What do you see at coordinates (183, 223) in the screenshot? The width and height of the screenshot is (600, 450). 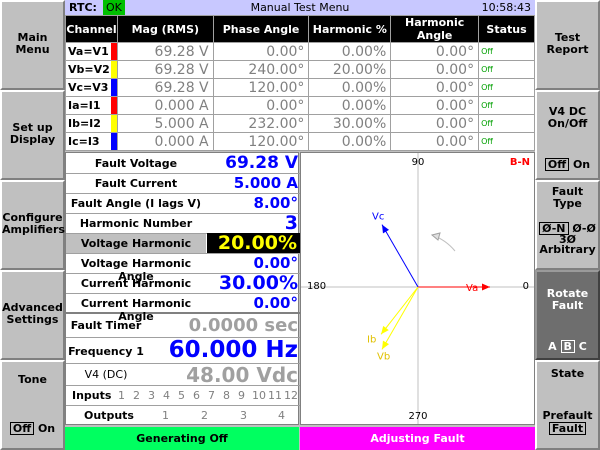 I see `harmonic-number-row: Harmonic Number 3` at bounding box center [183, 223].